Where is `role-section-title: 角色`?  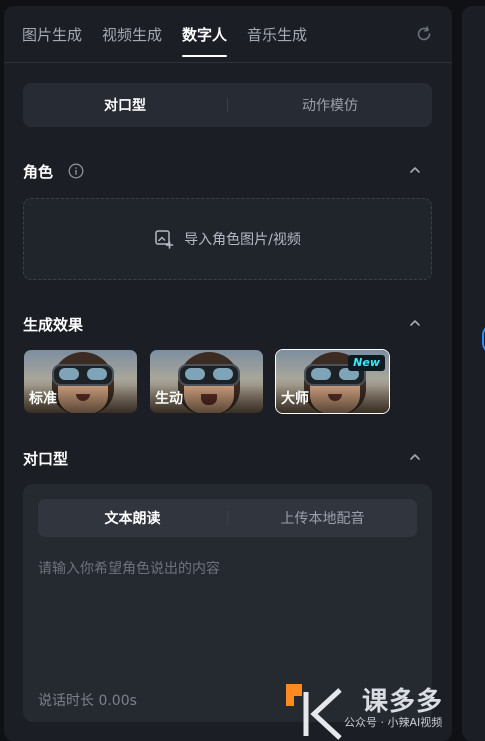 role-section-title: 角色 is located at coordinates (38, 172).